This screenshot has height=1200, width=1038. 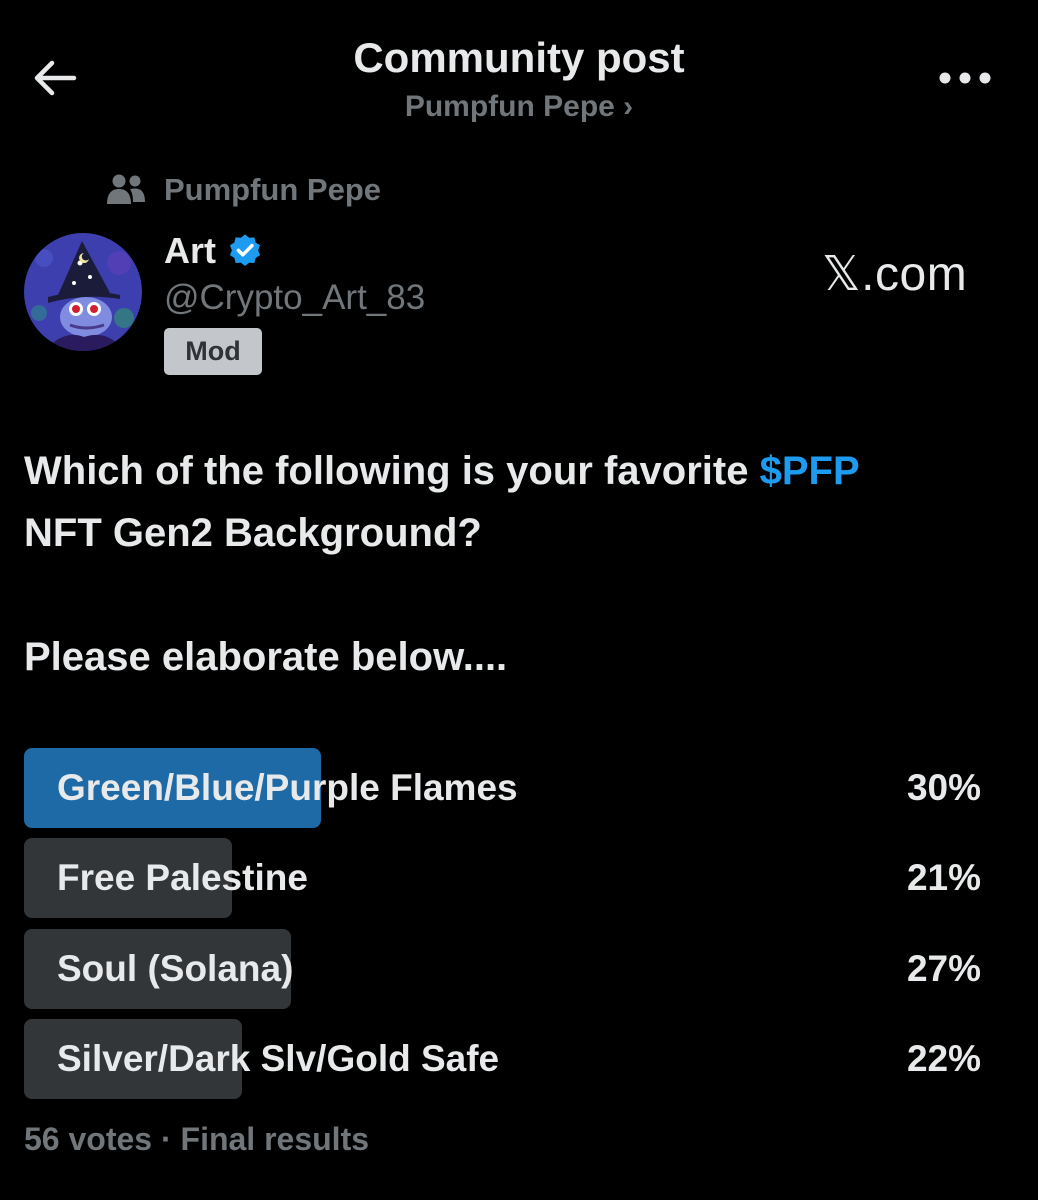 I want to click on poll-option-percent: 27%, so click(x=943, y=968).